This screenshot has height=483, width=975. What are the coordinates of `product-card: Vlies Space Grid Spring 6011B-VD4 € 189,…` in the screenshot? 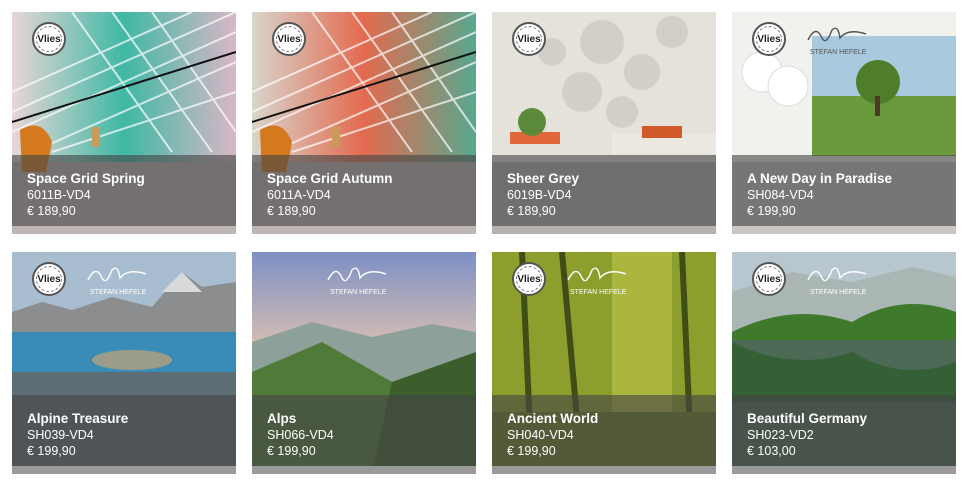 It's located at (124, 123).